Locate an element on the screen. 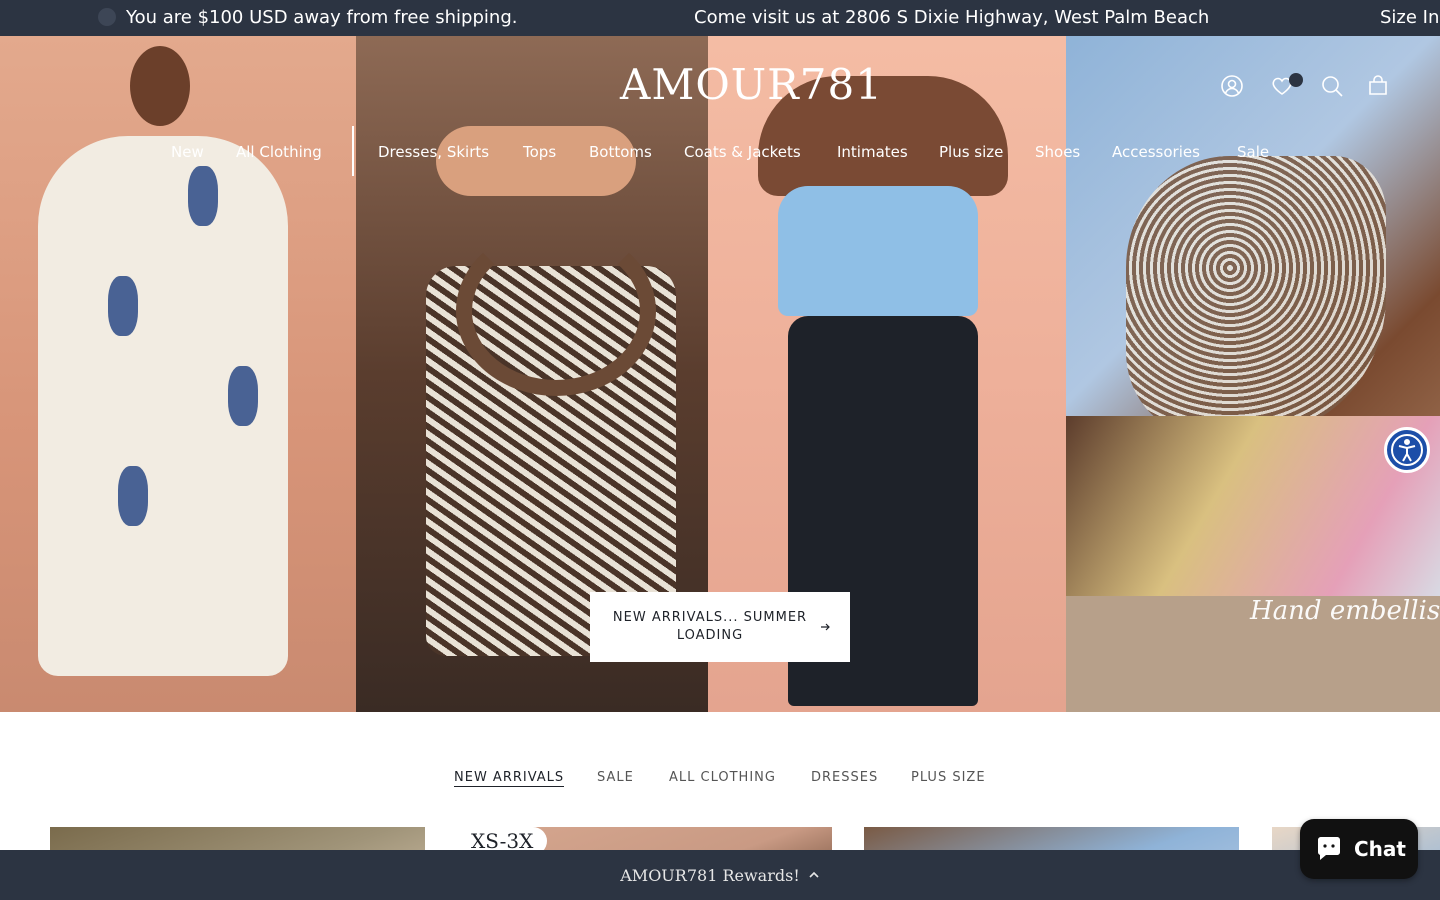 The width and height of the screenshot is (1440, 900). tab-all-clothing: ALL CLOTHING is located at coordinates (722, 777).